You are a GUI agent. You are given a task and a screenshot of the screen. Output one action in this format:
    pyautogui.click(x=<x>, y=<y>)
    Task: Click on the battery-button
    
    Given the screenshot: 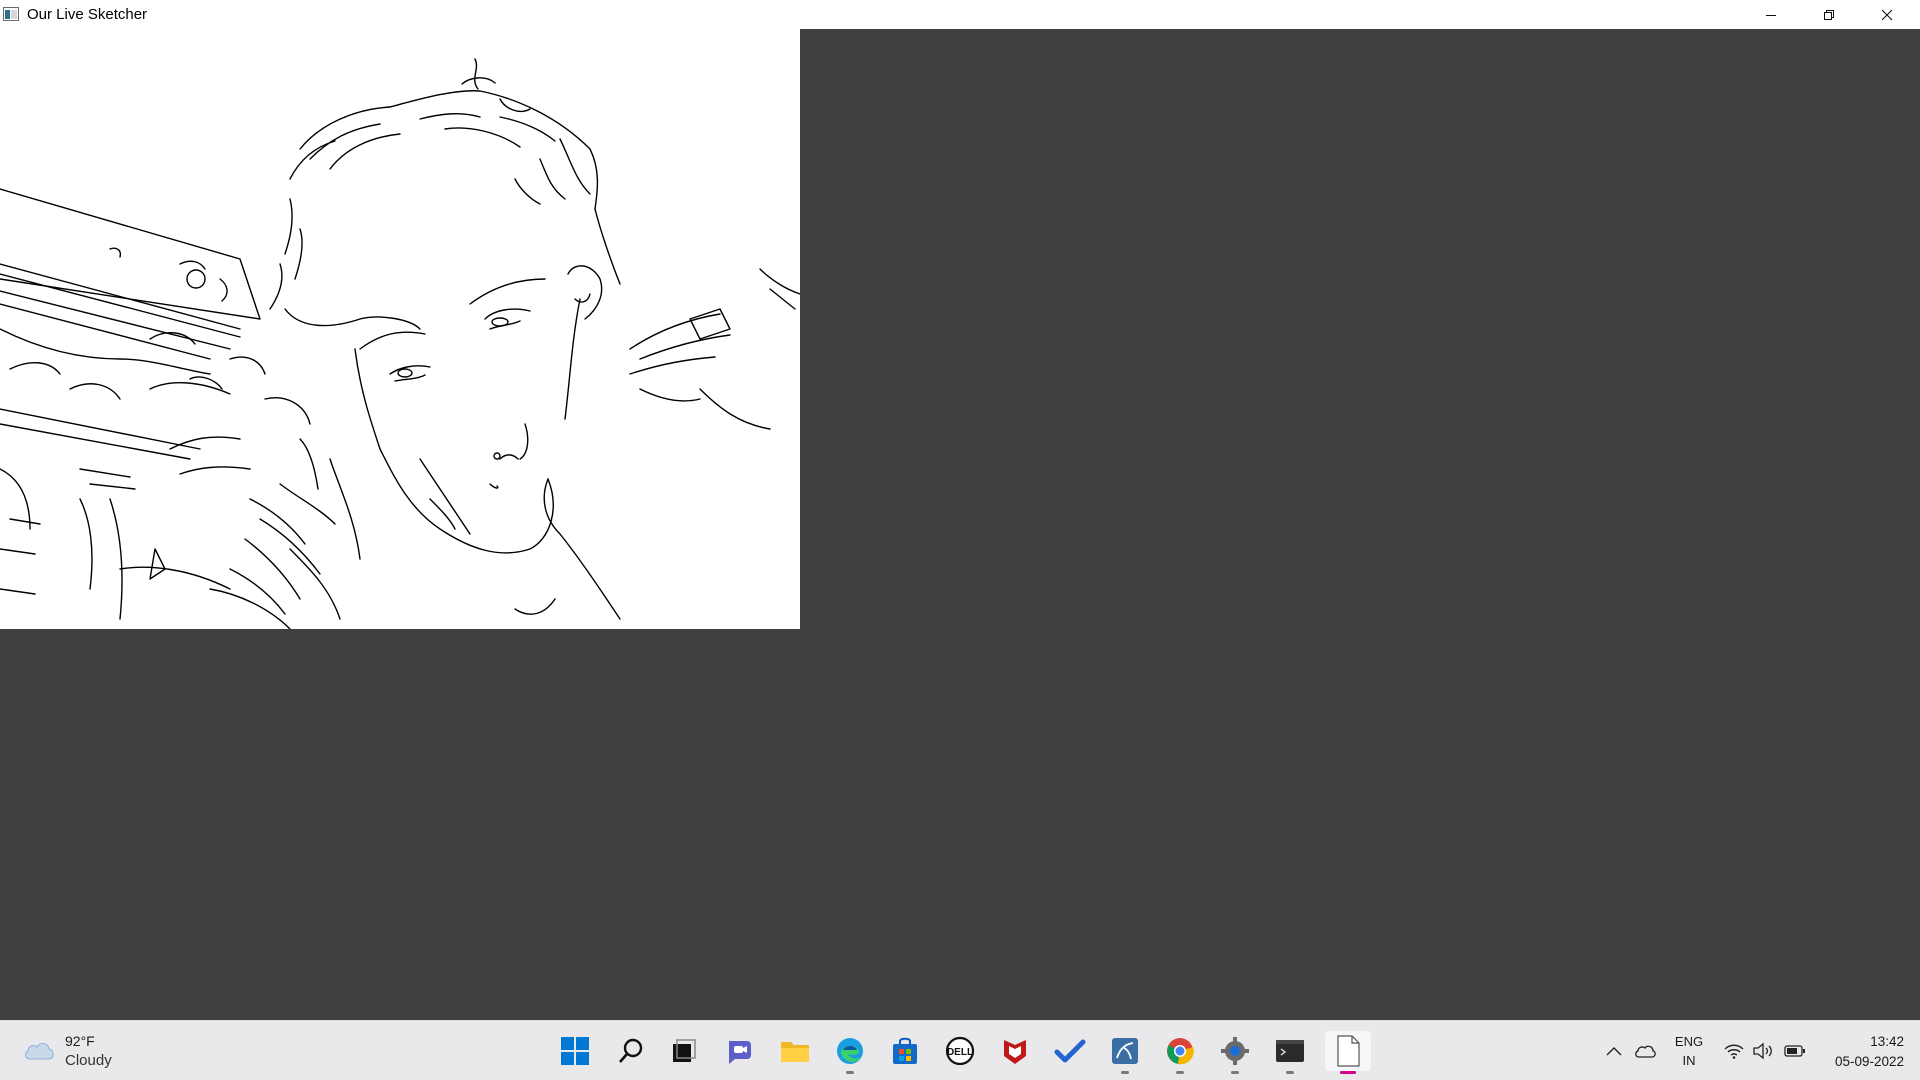 What is the action you would take?
    pyautogui.click(x=1795, y=1051)
    